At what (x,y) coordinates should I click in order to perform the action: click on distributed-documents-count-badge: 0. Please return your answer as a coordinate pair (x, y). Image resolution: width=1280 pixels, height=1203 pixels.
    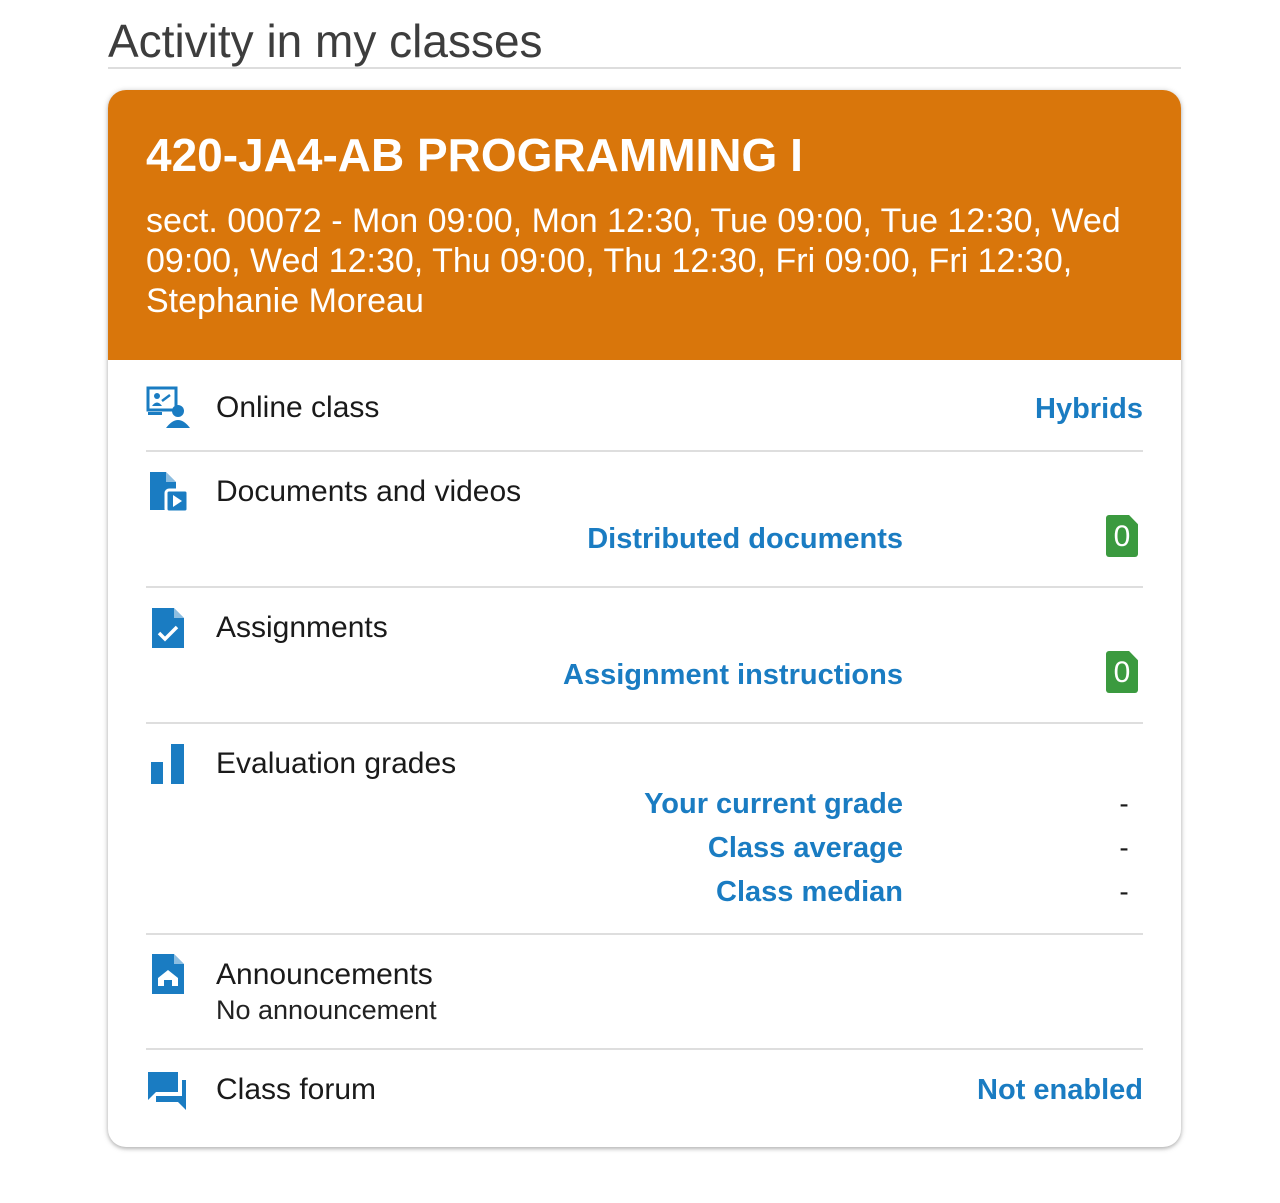
    Looking at the image, I should click on (1122, 536).